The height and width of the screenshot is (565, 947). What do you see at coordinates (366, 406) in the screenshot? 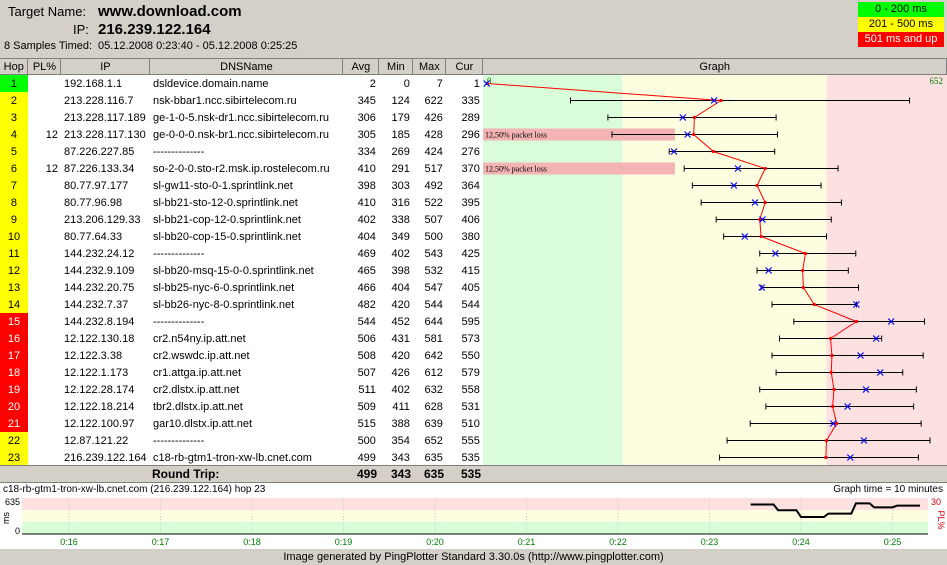
I see `avg-cell: 509` at bounding box center [366, 406].